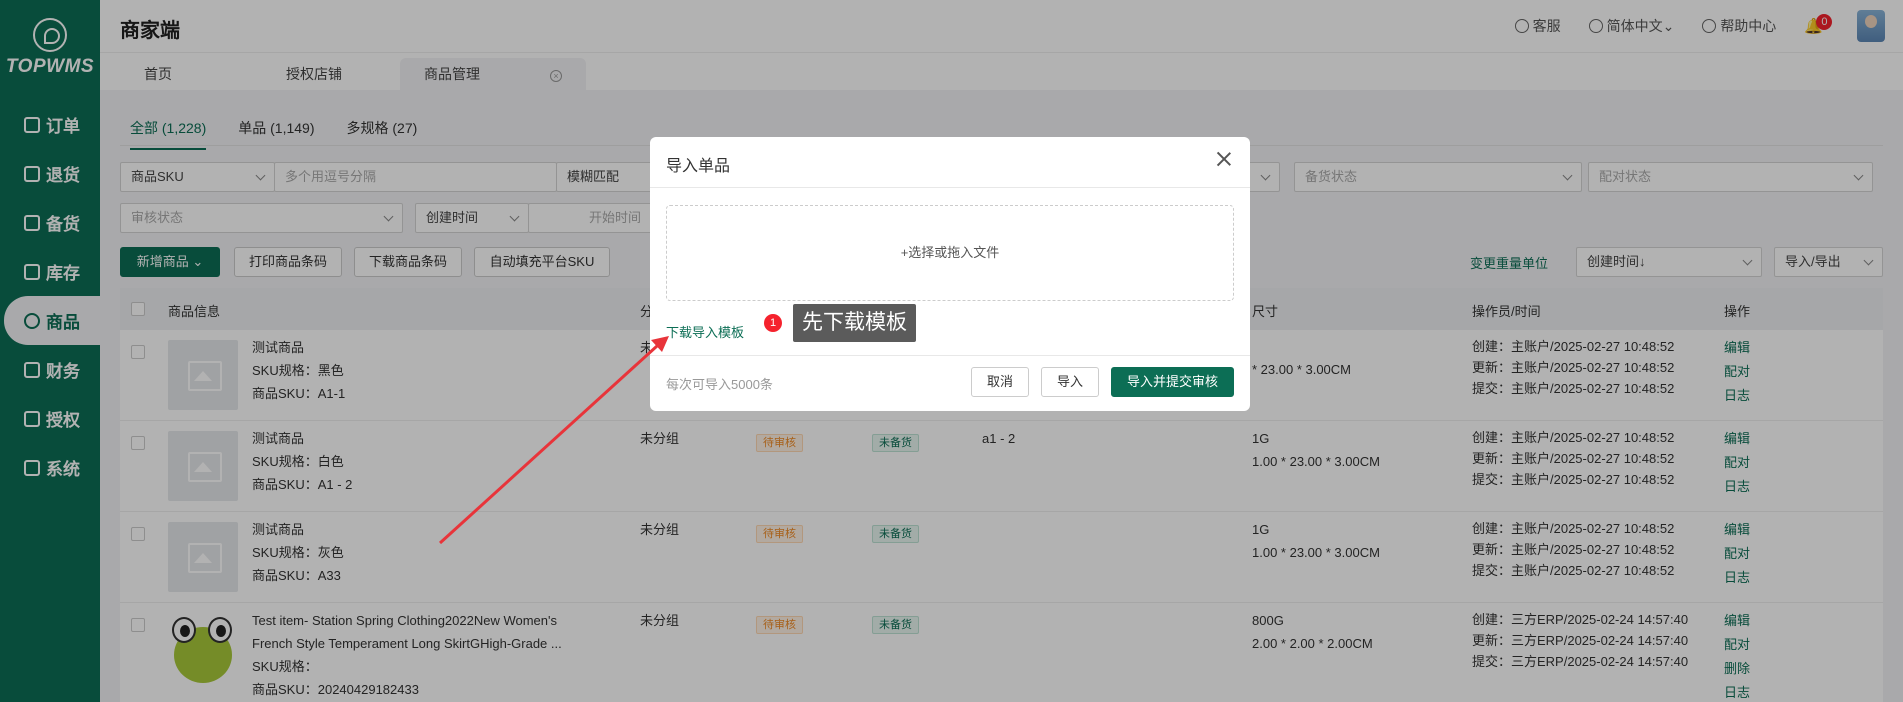 The width and height of the screenshot is (1903, 702). What do you see at coordinates (854, 323) in the screenshot?
I see `annotation-callout: 先下载模板` at bounding box center [854, 323].